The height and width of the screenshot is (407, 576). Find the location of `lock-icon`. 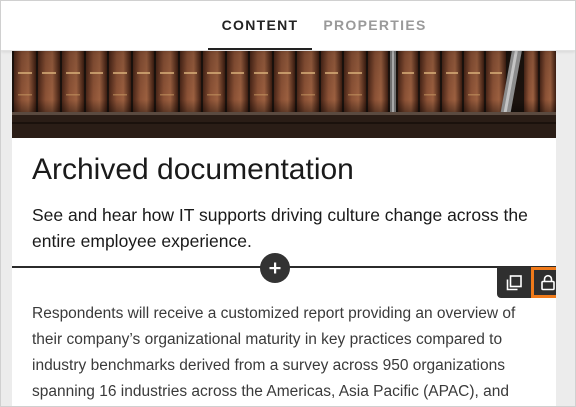

lock-icon is located at coordinates (548, 282).